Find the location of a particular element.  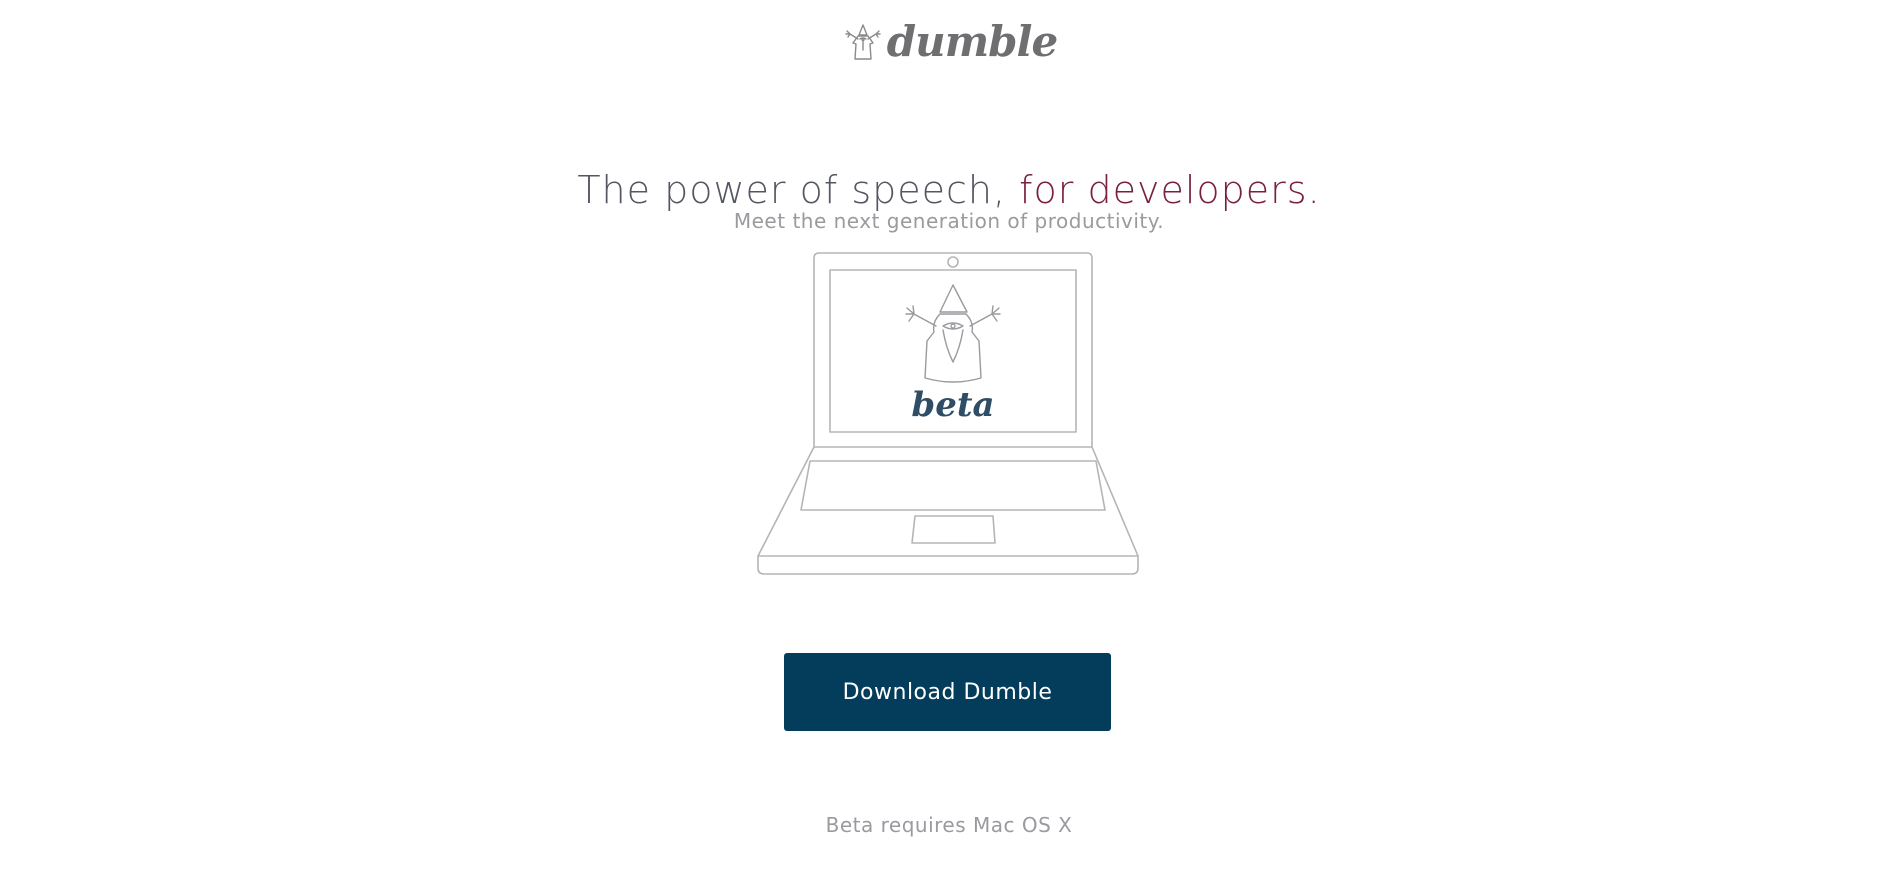

site-logo: dumble is located at coordinates (949, 42).